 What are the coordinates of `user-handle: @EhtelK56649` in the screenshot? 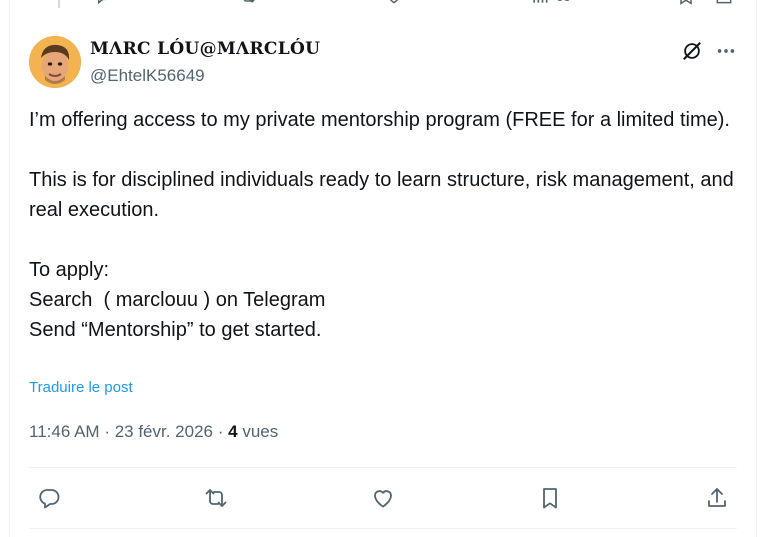 It's located at (147, 76).